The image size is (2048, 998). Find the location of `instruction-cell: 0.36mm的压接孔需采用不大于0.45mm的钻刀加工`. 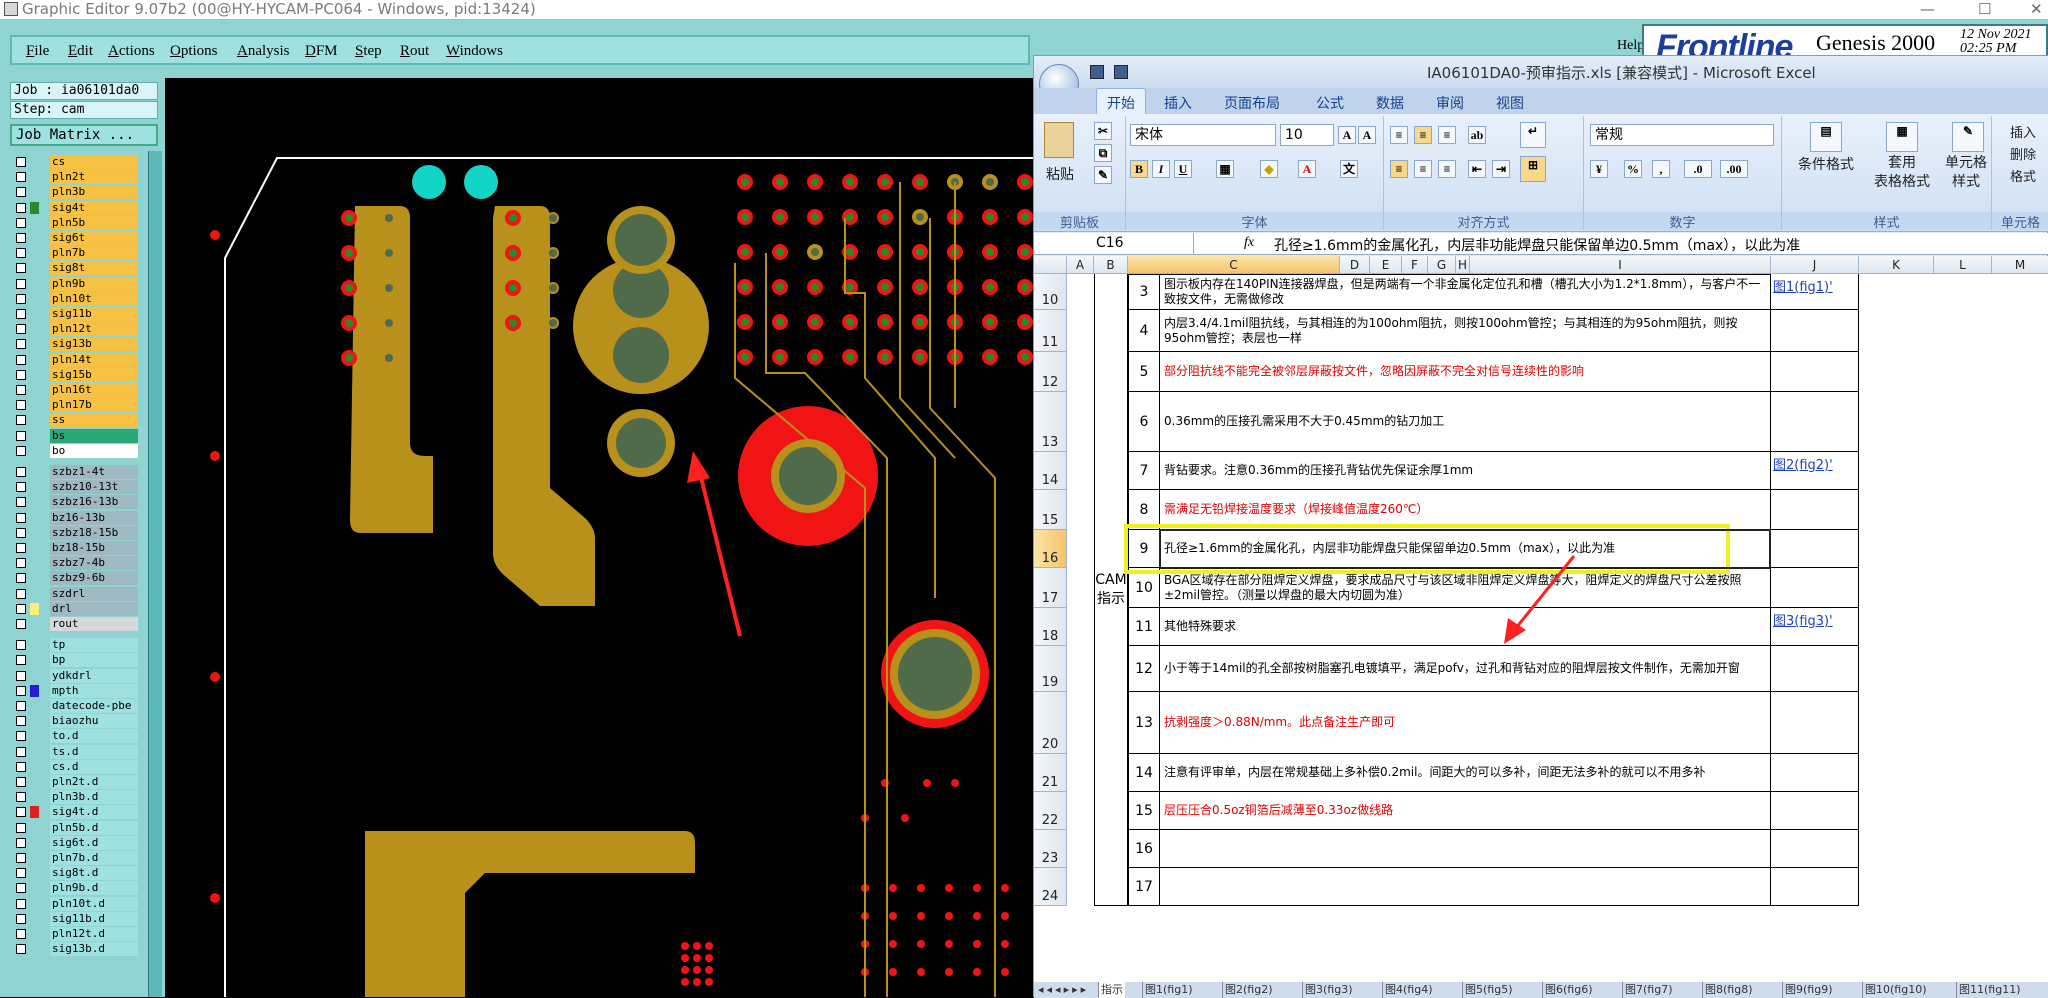

instruction-cell: 0.36mm的压接孔需采用不大于0.45mm的钻刀加工 is located at coordinates (1465, 422).